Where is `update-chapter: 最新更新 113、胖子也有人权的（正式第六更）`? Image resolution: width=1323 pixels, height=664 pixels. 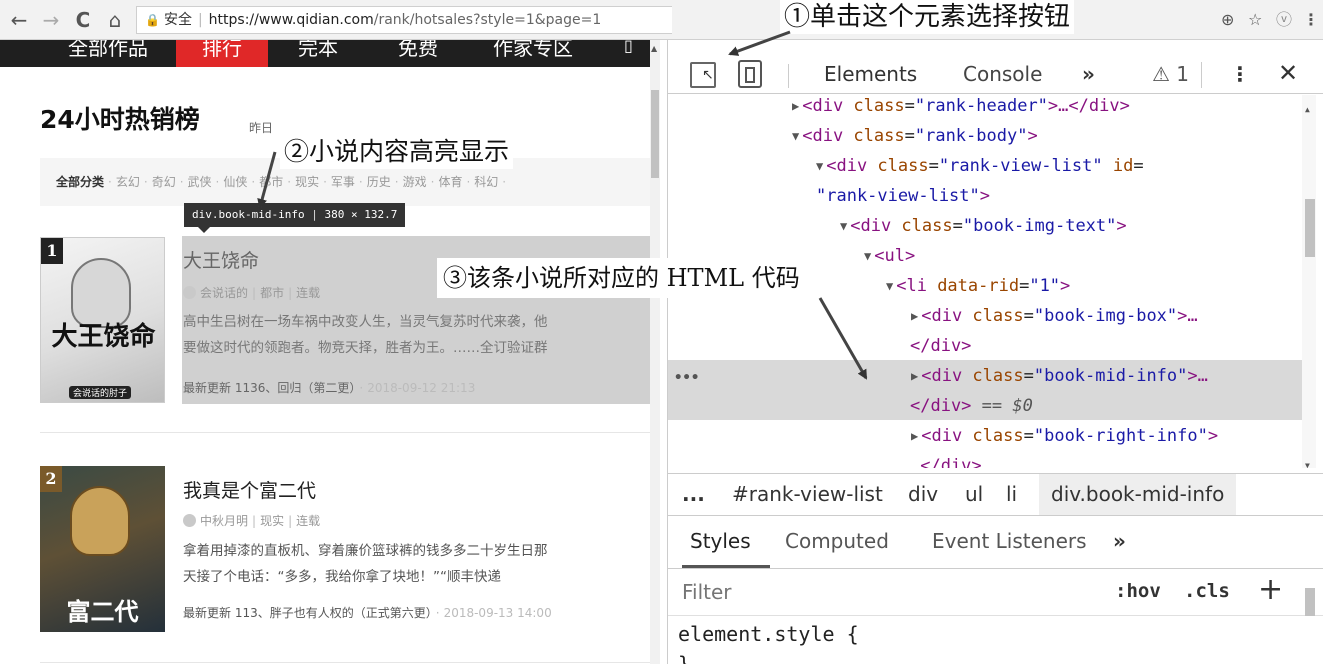
update-chapter: 最新更新 113、胖子也有人权的（正式第六更） is located at coordinates (307, 613).